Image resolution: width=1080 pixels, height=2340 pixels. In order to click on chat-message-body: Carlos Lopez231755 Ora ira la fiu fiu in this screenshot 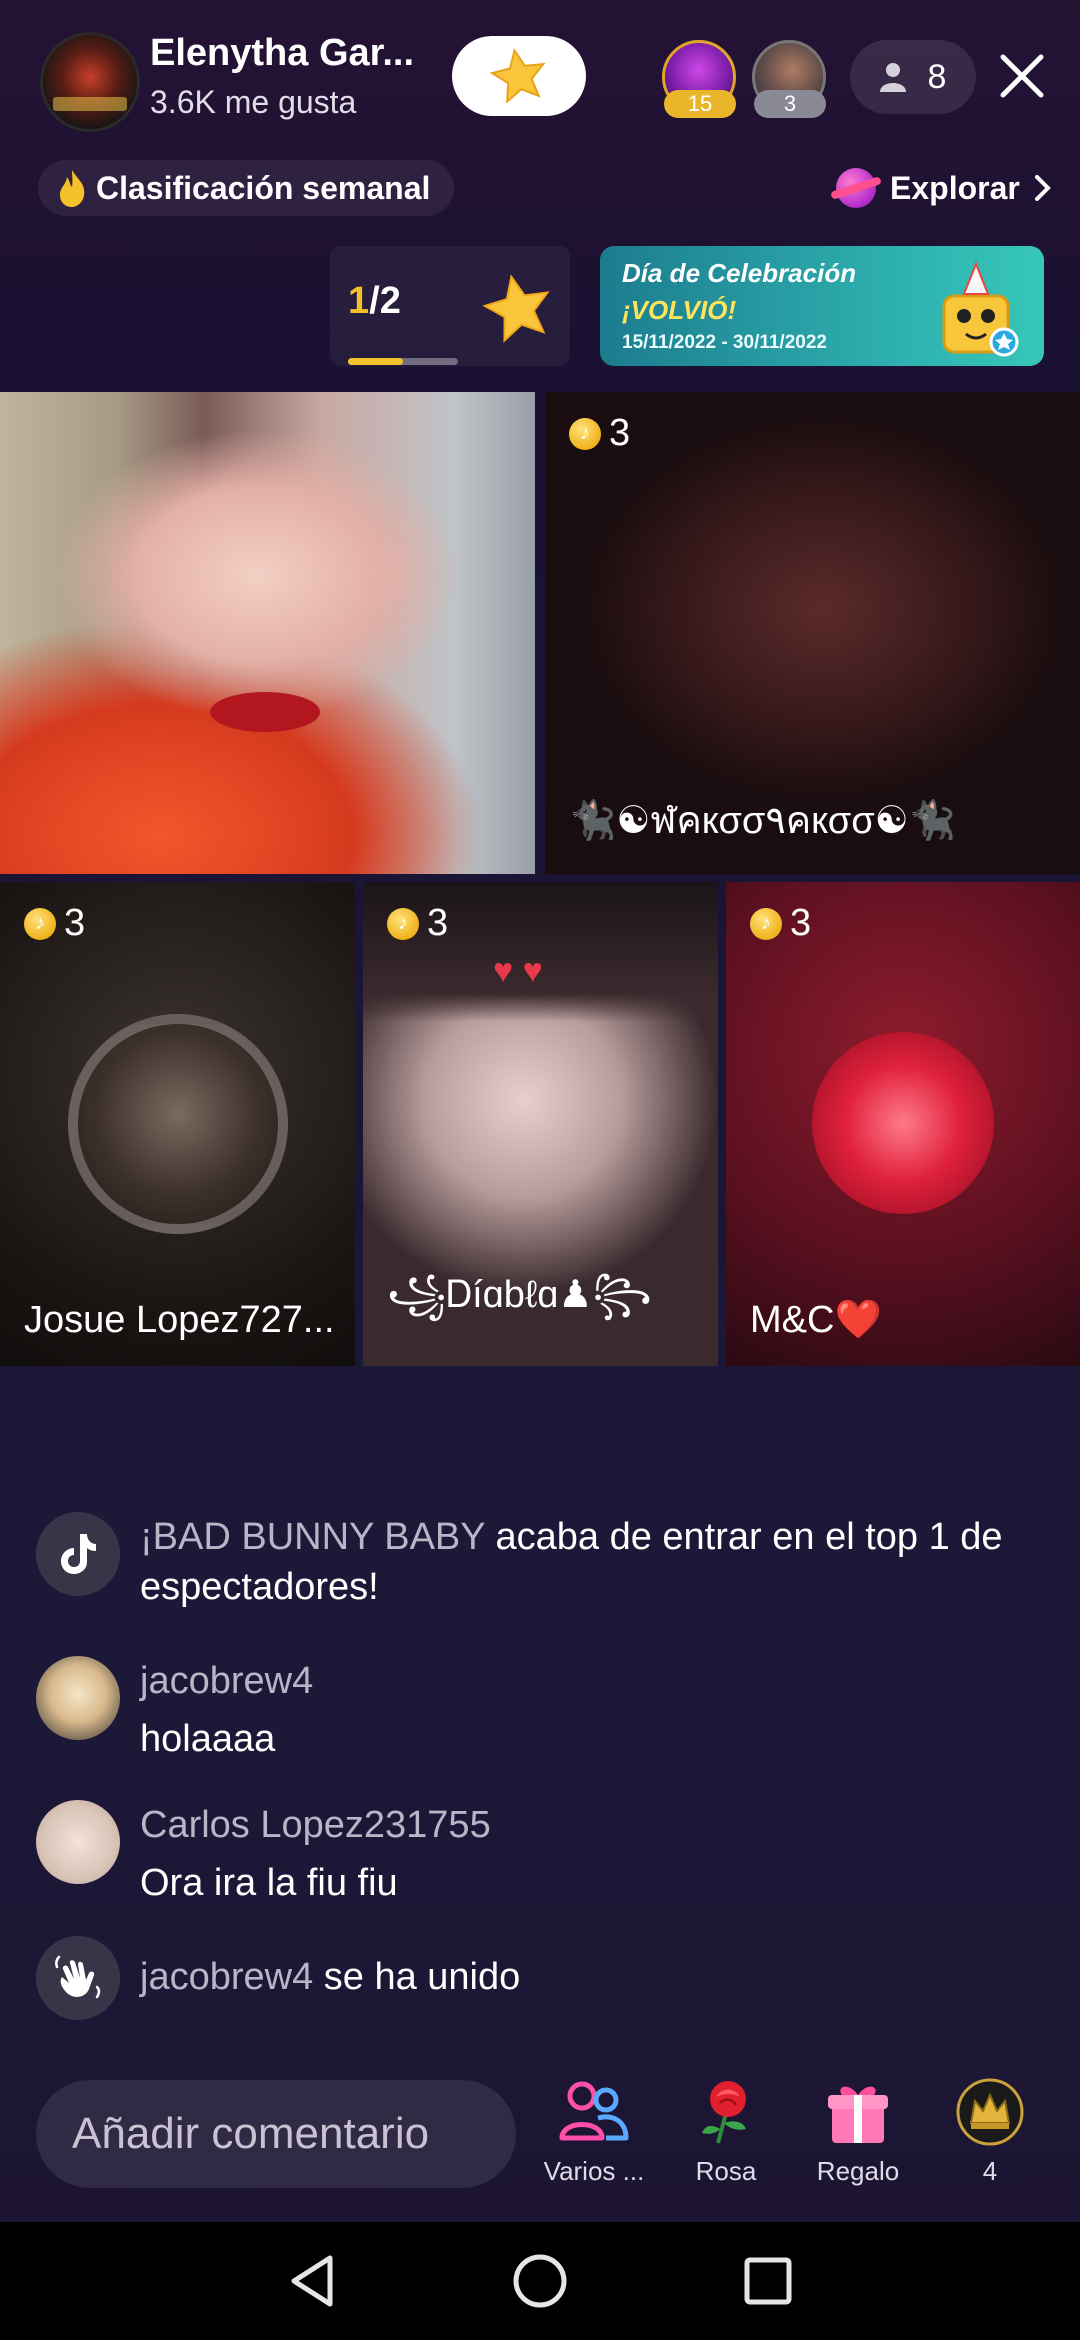, I will do `click(315, 1854)`.